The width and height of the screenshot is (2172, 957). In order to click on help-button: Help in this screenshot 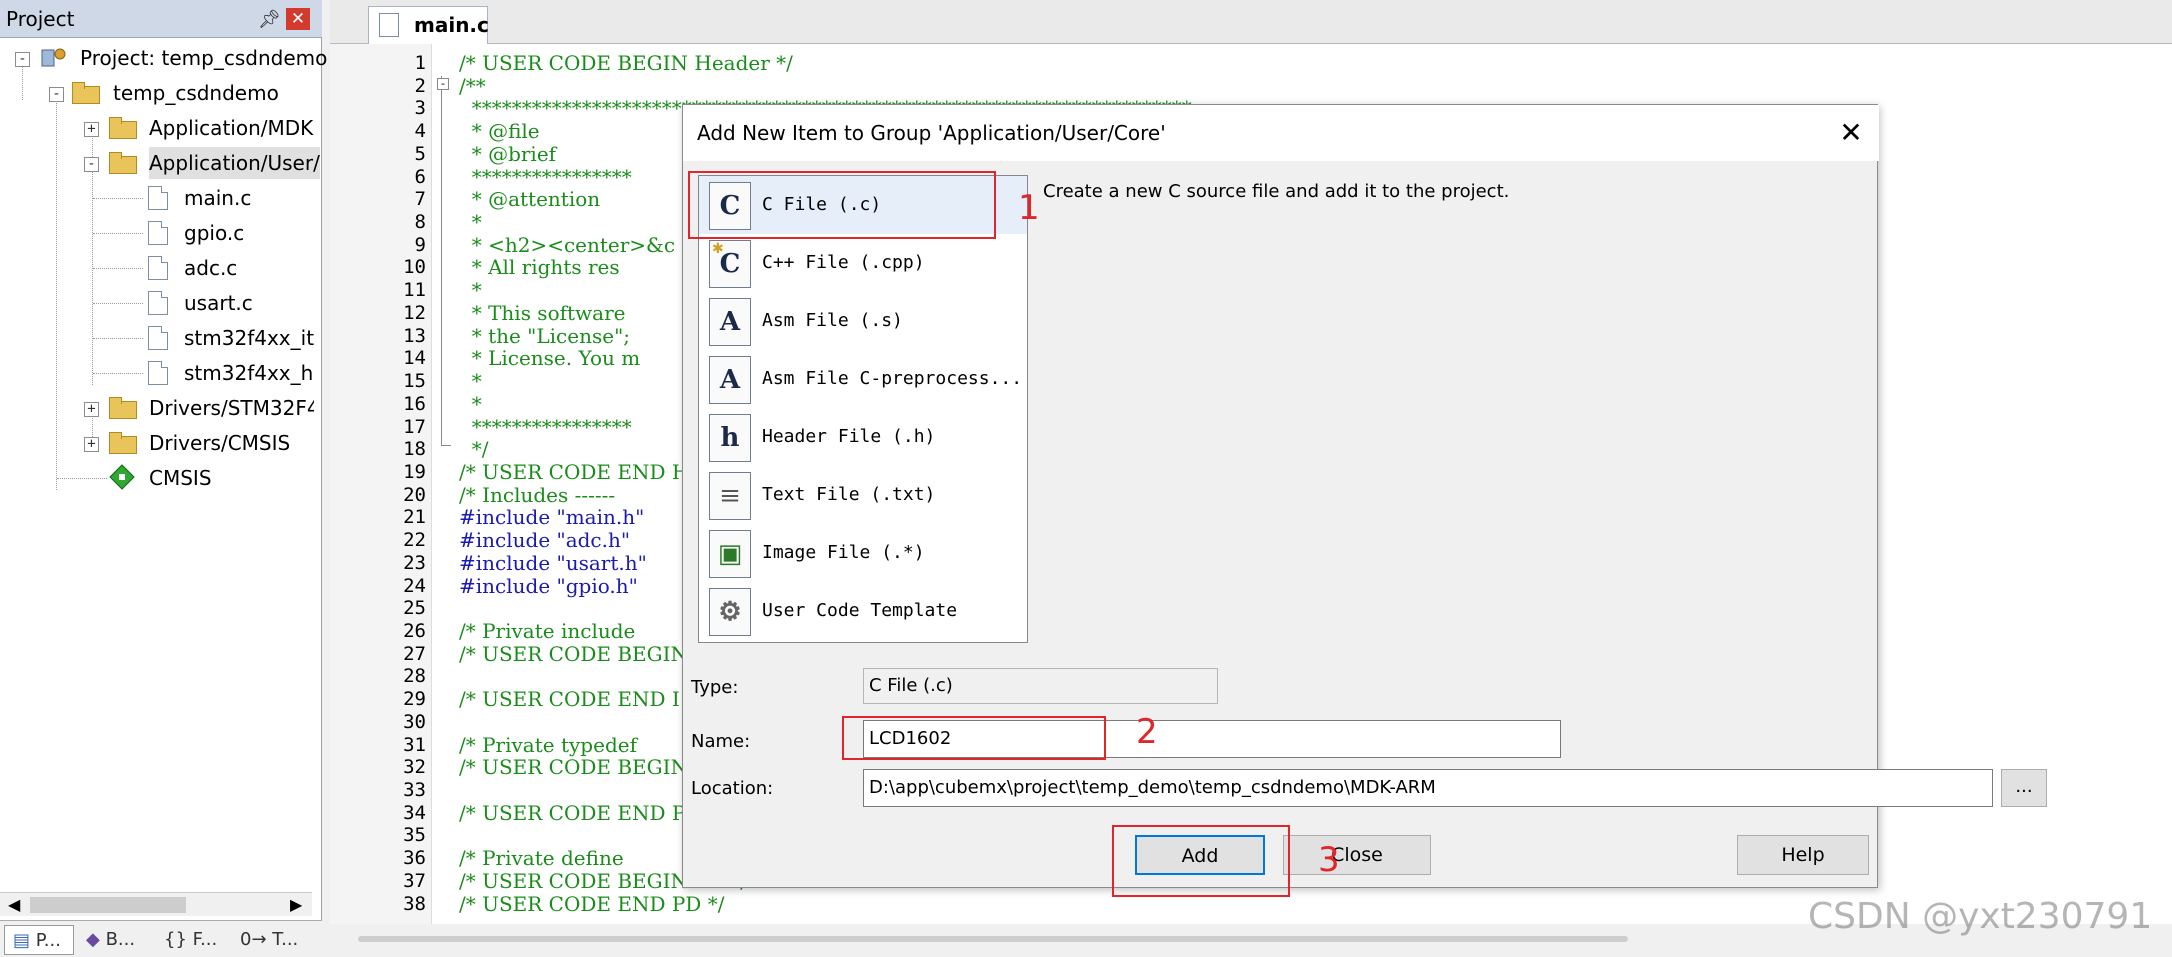, I will do `click(1803, 855)`.